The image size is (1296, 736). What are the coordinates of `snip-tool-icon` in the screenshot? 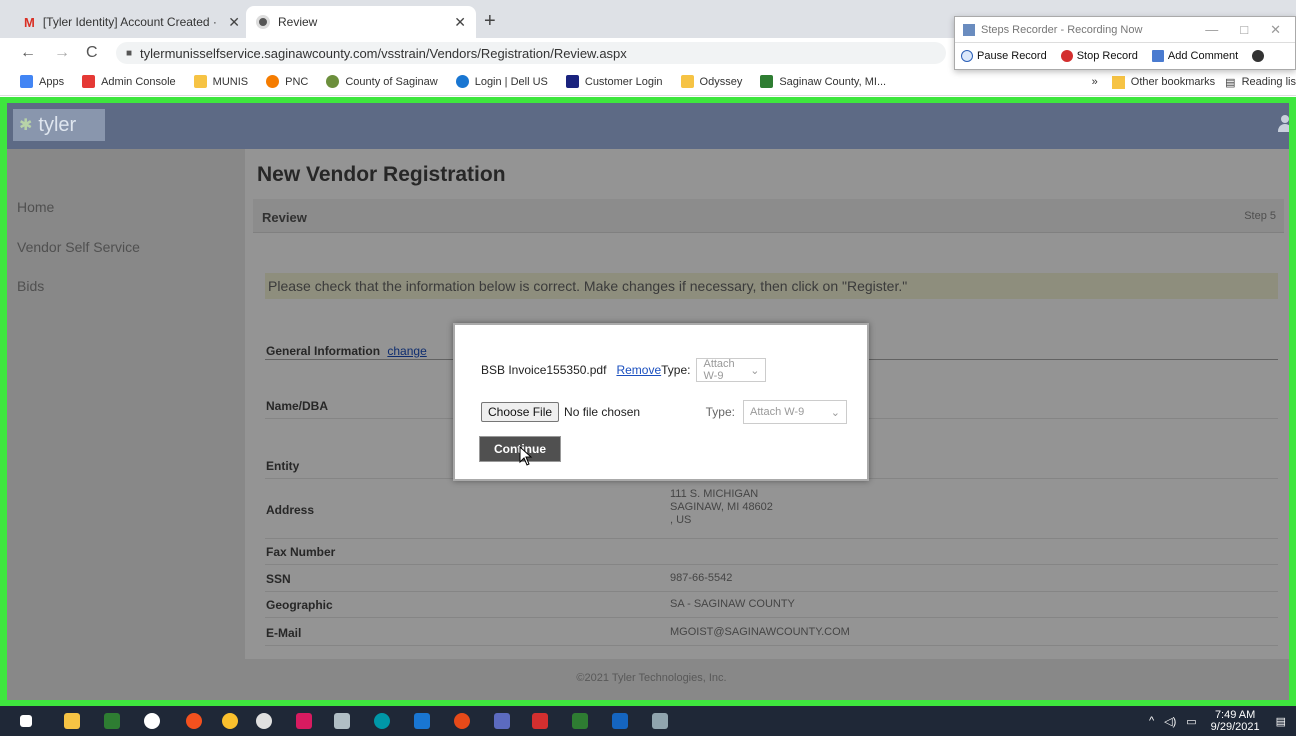 It's located at (342, 721).